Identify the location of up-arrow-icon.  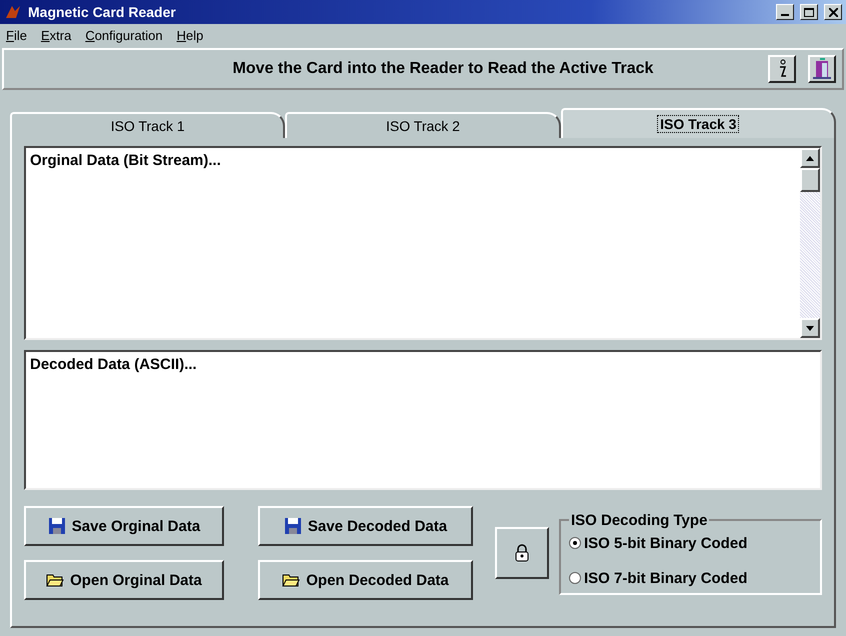
(810, 158).